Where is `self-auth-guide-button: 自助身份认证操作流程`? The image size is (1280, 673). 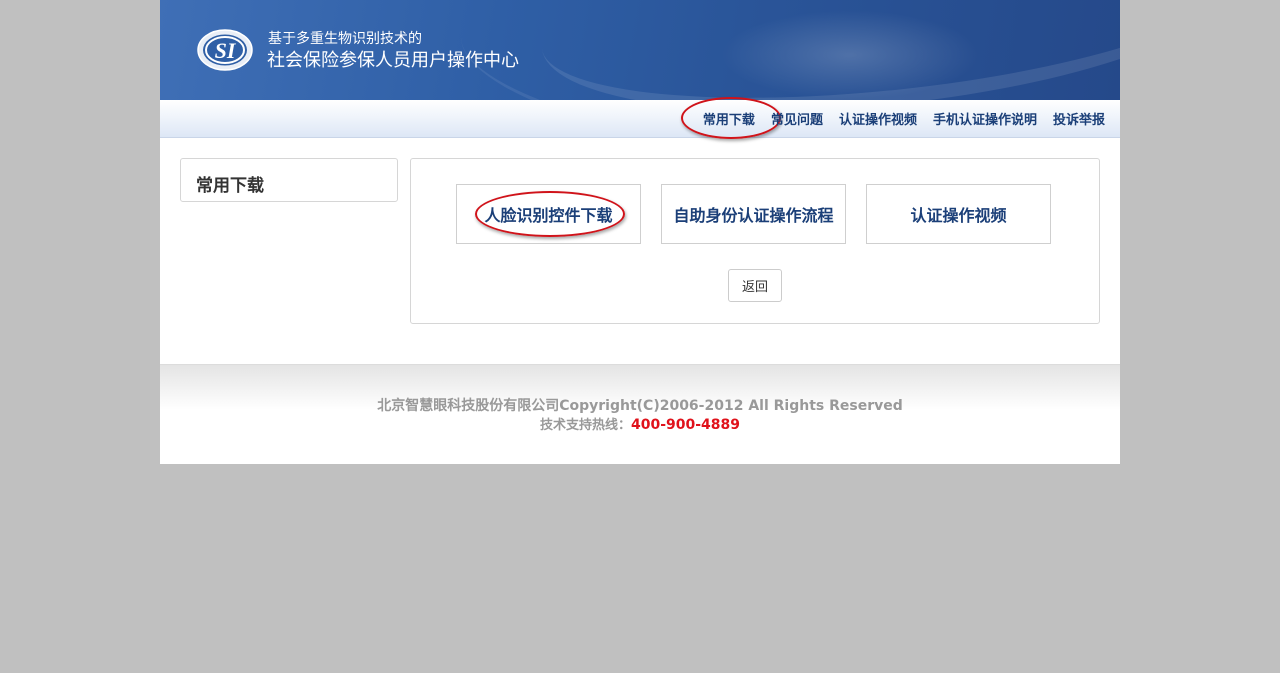
self-auth-guide-button: 自助身份认证操作流程 is located at coordinates (753, 214).